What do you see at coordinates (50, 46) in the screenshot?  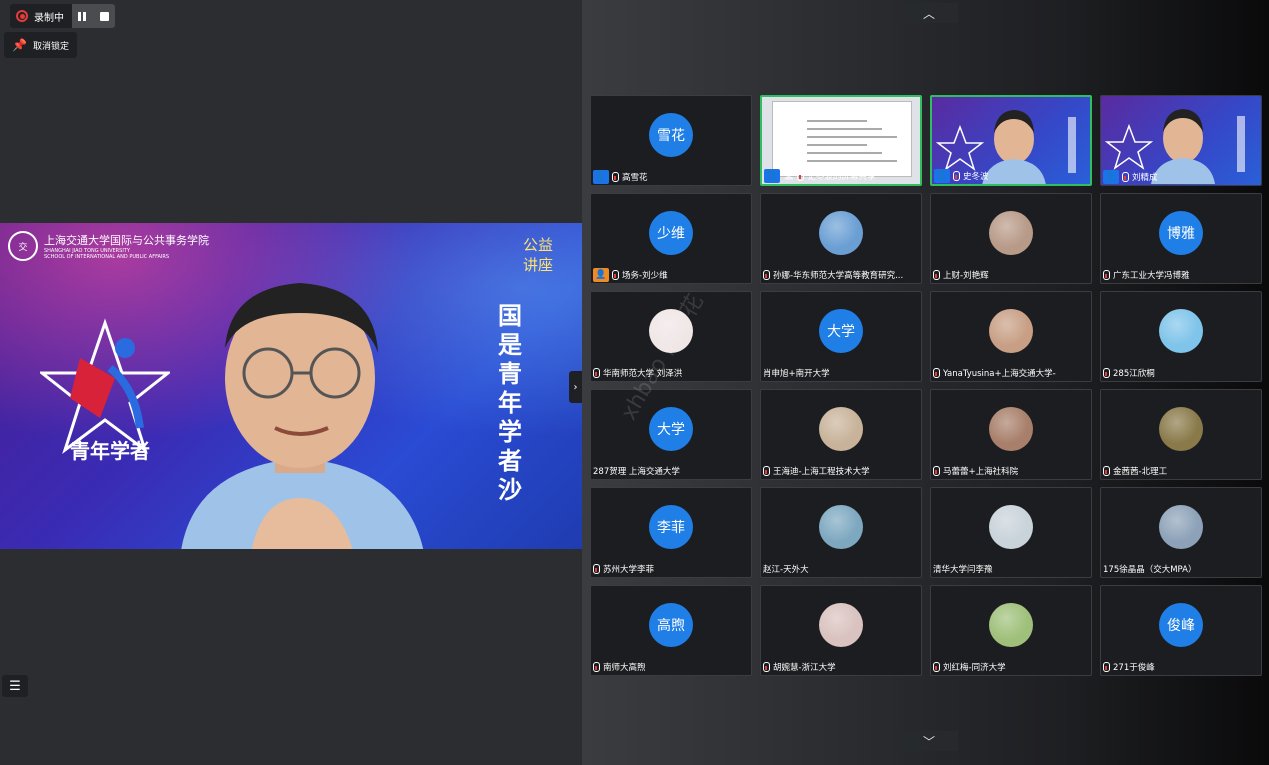 I see `unpin-label: 取消锁定` at bounding box center [50, 46].